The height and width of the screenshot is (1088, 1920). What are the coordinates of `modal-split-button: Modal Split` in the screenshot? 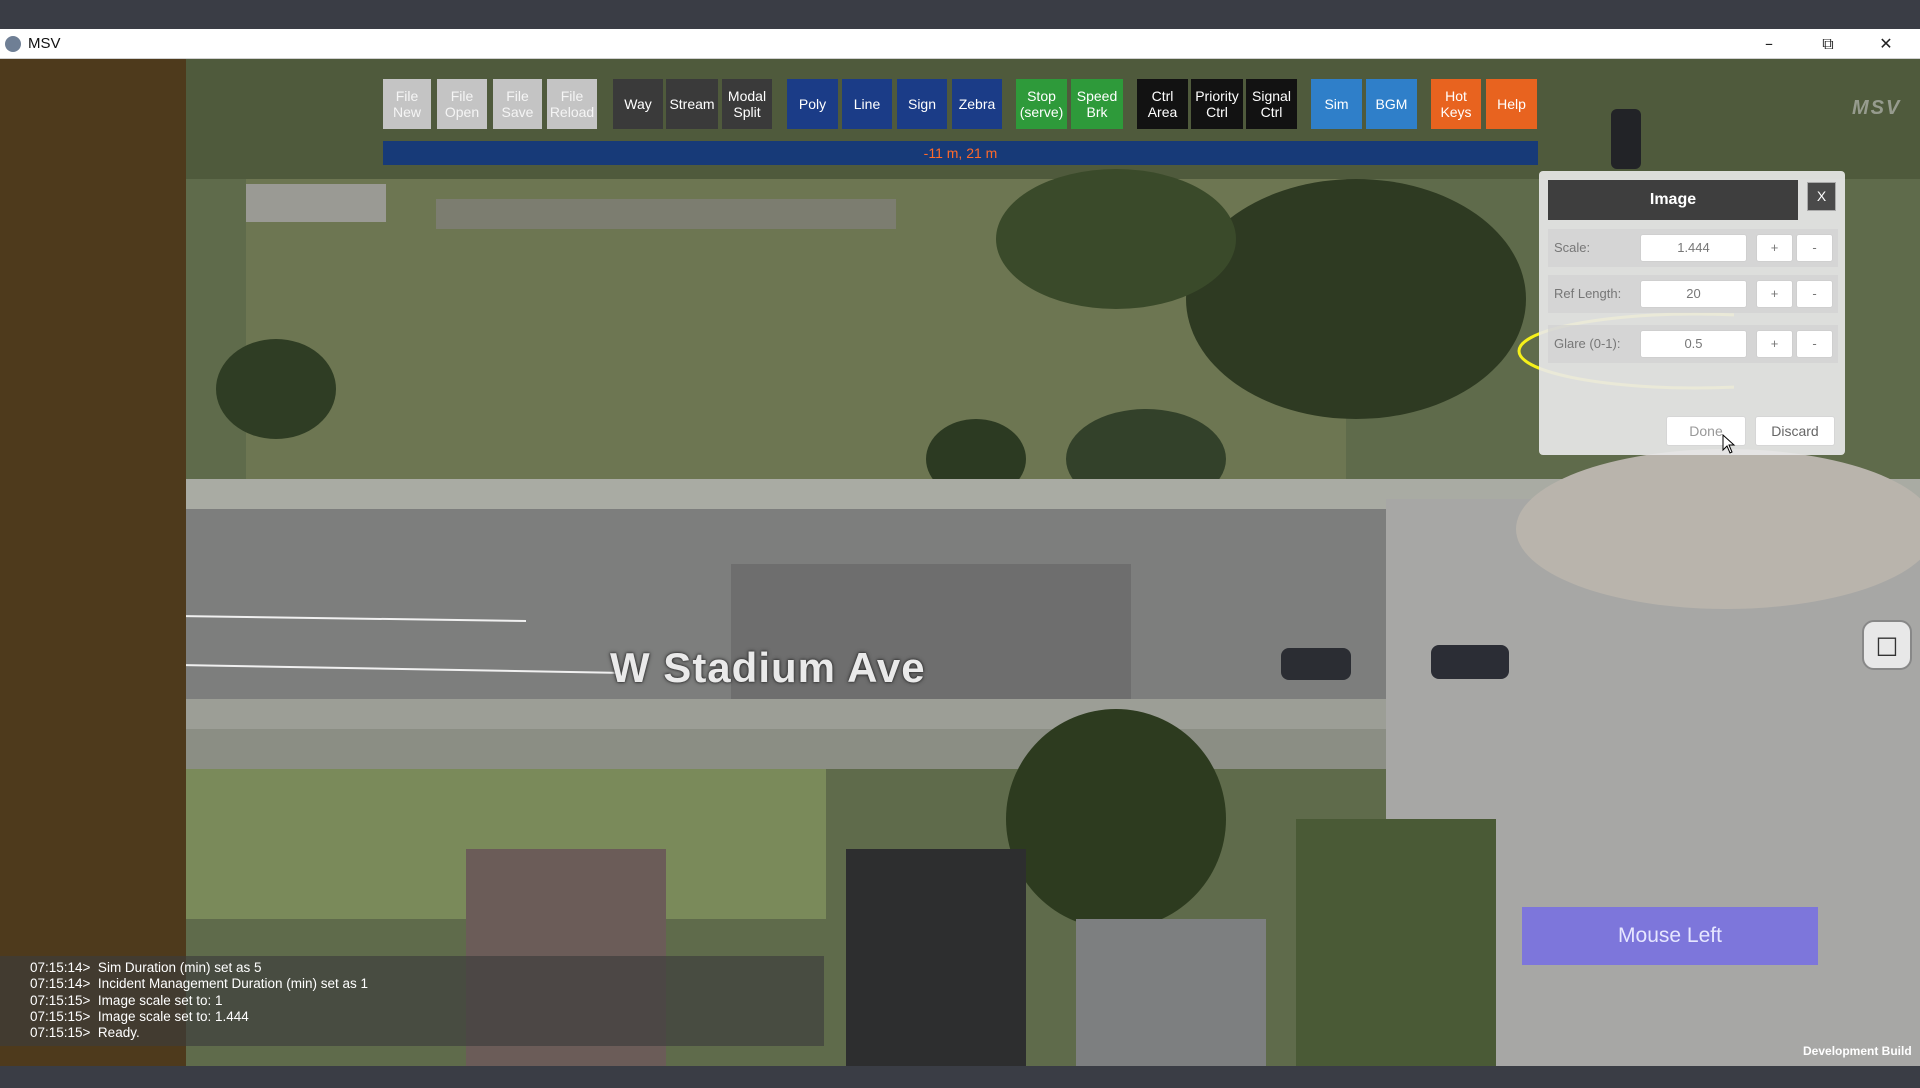 It's located at (747, 104).